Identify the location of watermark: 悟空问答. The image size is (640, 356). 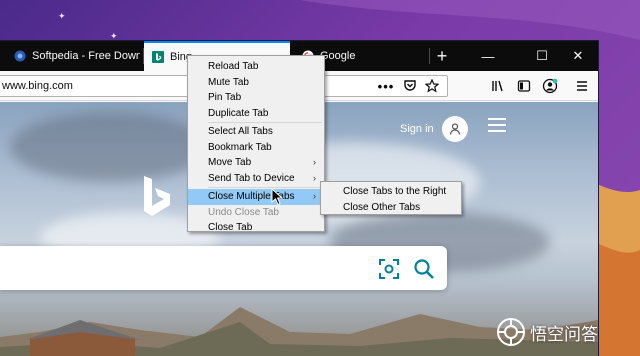
(547, 332).